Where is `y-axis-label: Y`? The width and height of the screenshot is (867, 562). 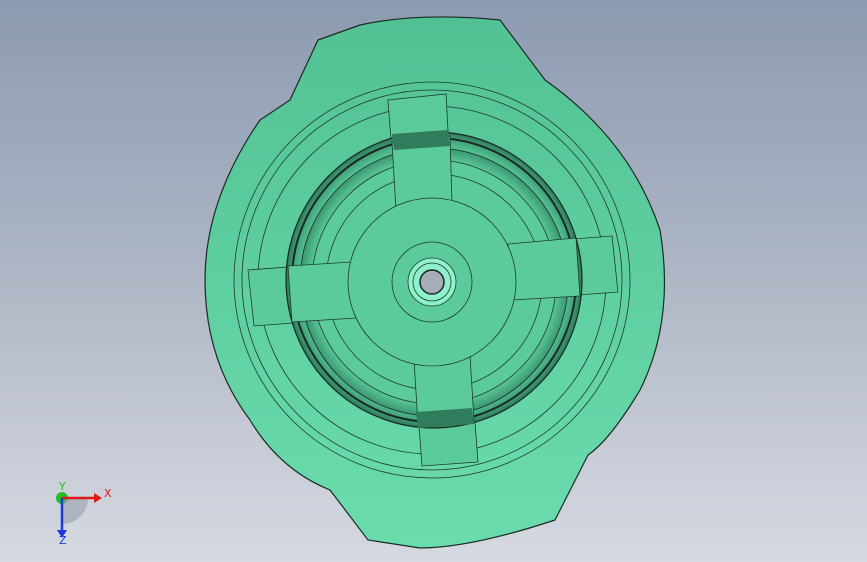
y-axis-label: Y is located at coordinates (62, 486).